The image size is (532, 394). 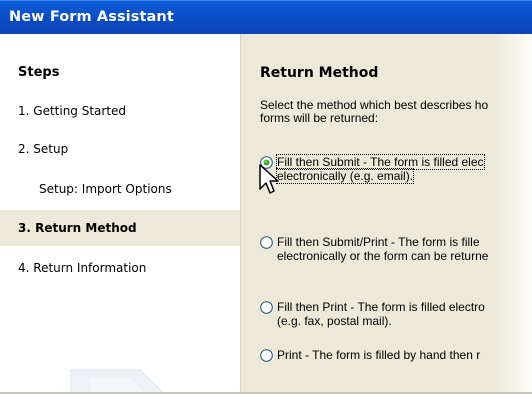 I want to click on steps-heading: Steps, so click(x=39, y=72).